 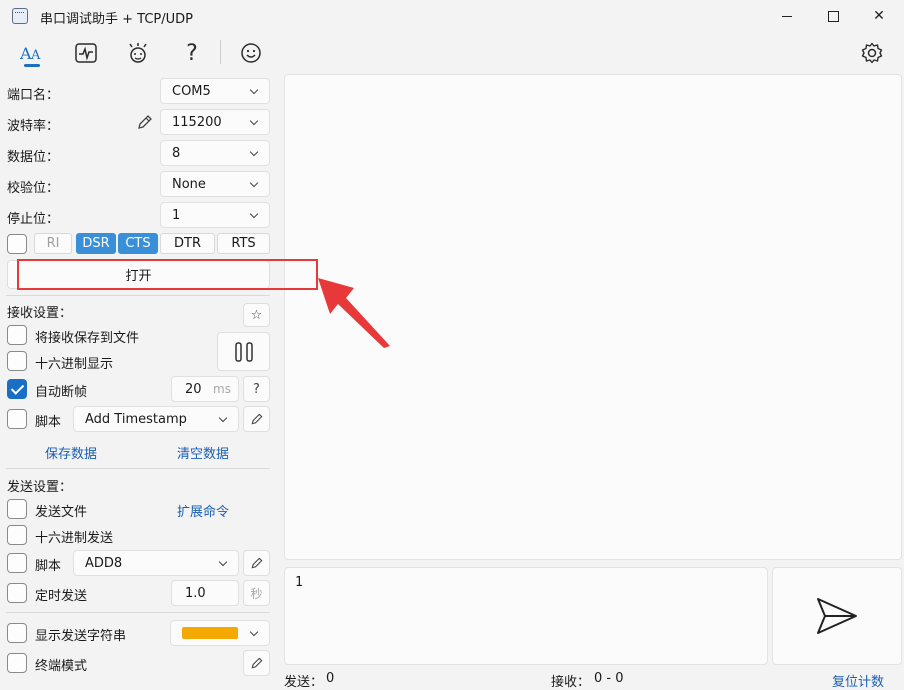 What do you see at coordinates (17, 335) in the screenshot?
I see `save-to-file-checkbox` at bounding box center [17, 335].